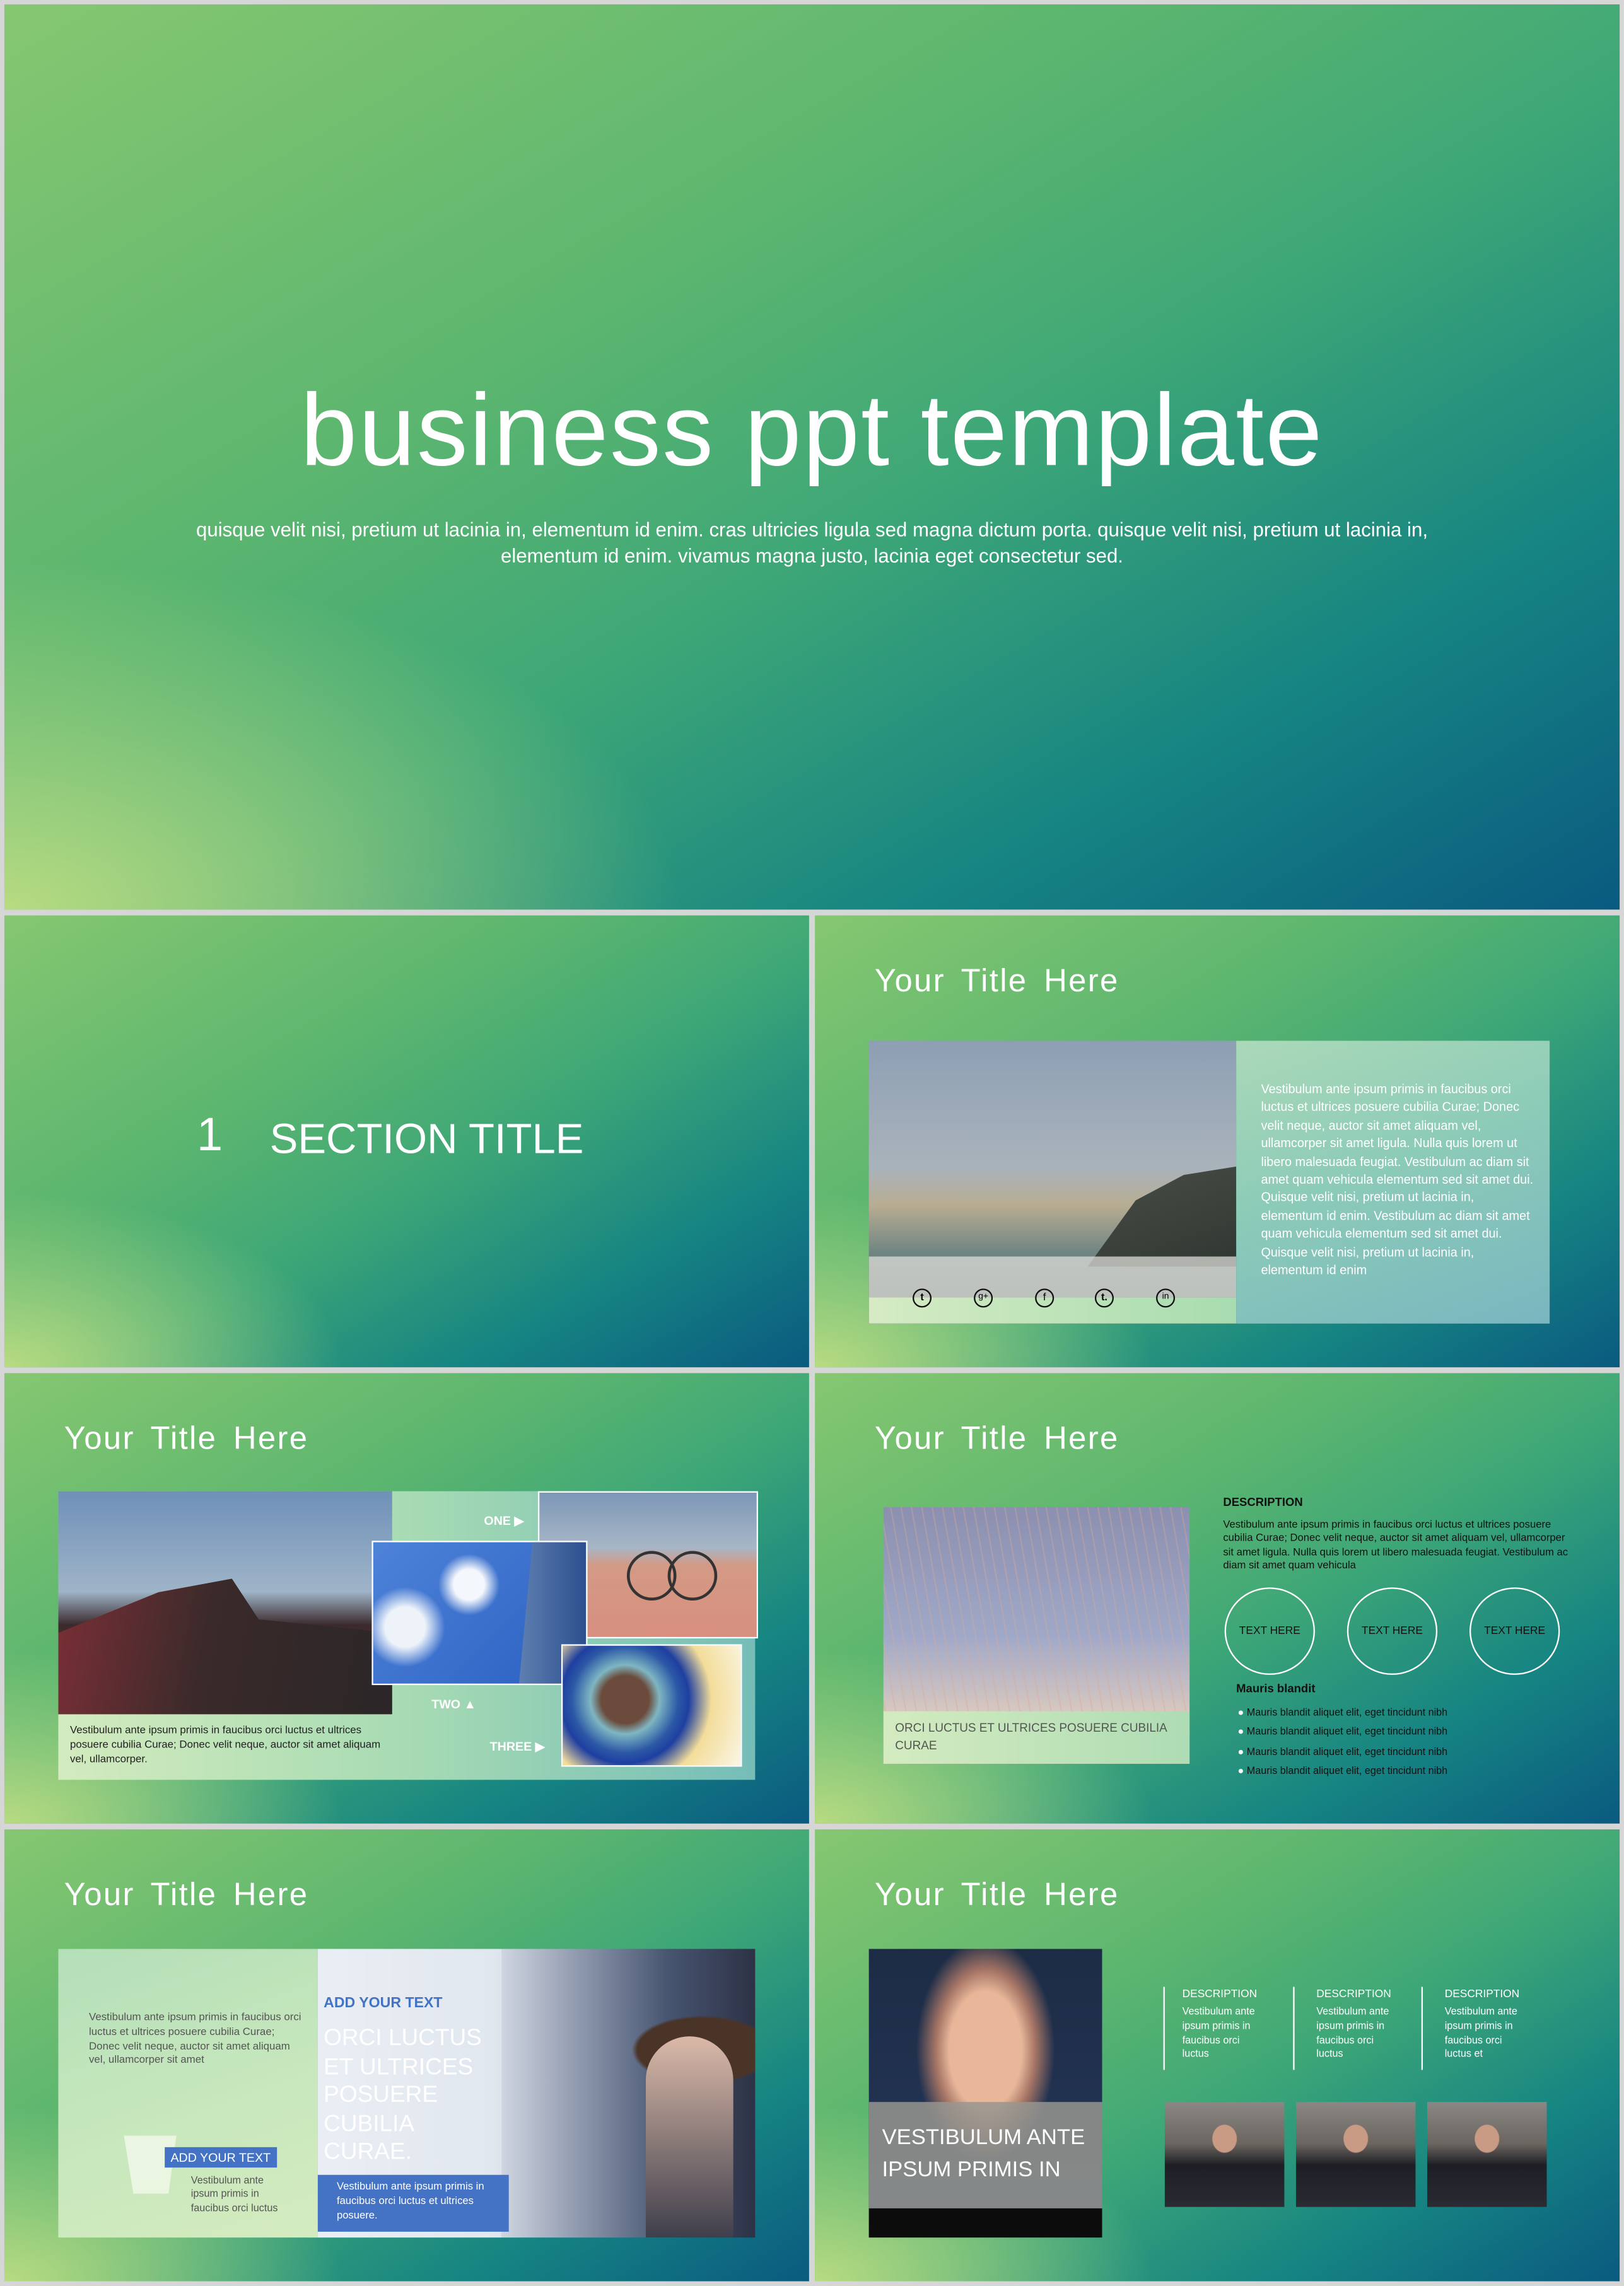 This screenshot has height=2286, width=1624. I want to click on section-number: 1, so click(210, 1133).